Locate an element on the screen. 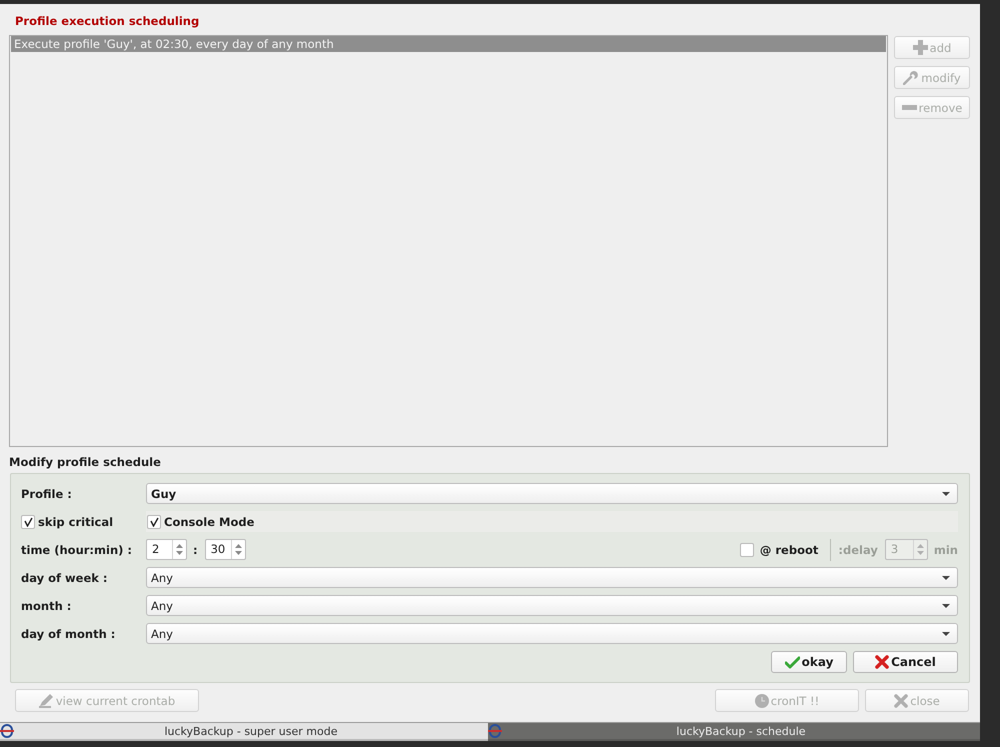  skip-critical-checkbox is located at coordinates (28, 521).